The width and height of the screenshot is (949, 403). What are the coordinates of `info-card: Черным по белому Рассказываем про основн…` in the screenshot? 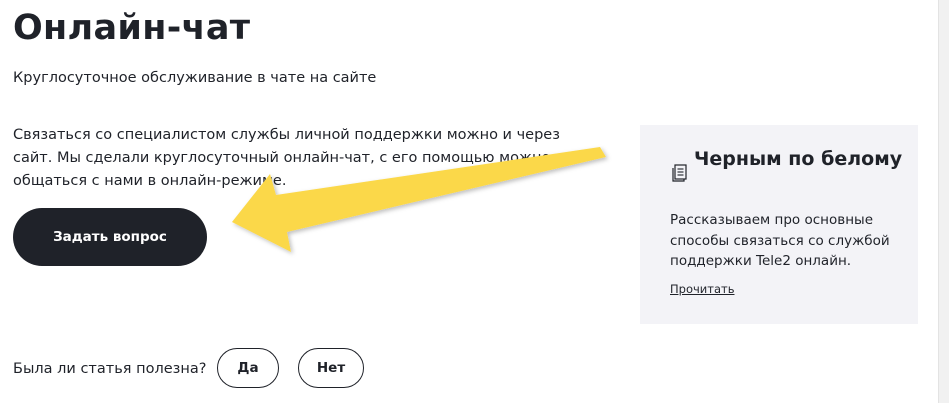 It's located at (779, 224).